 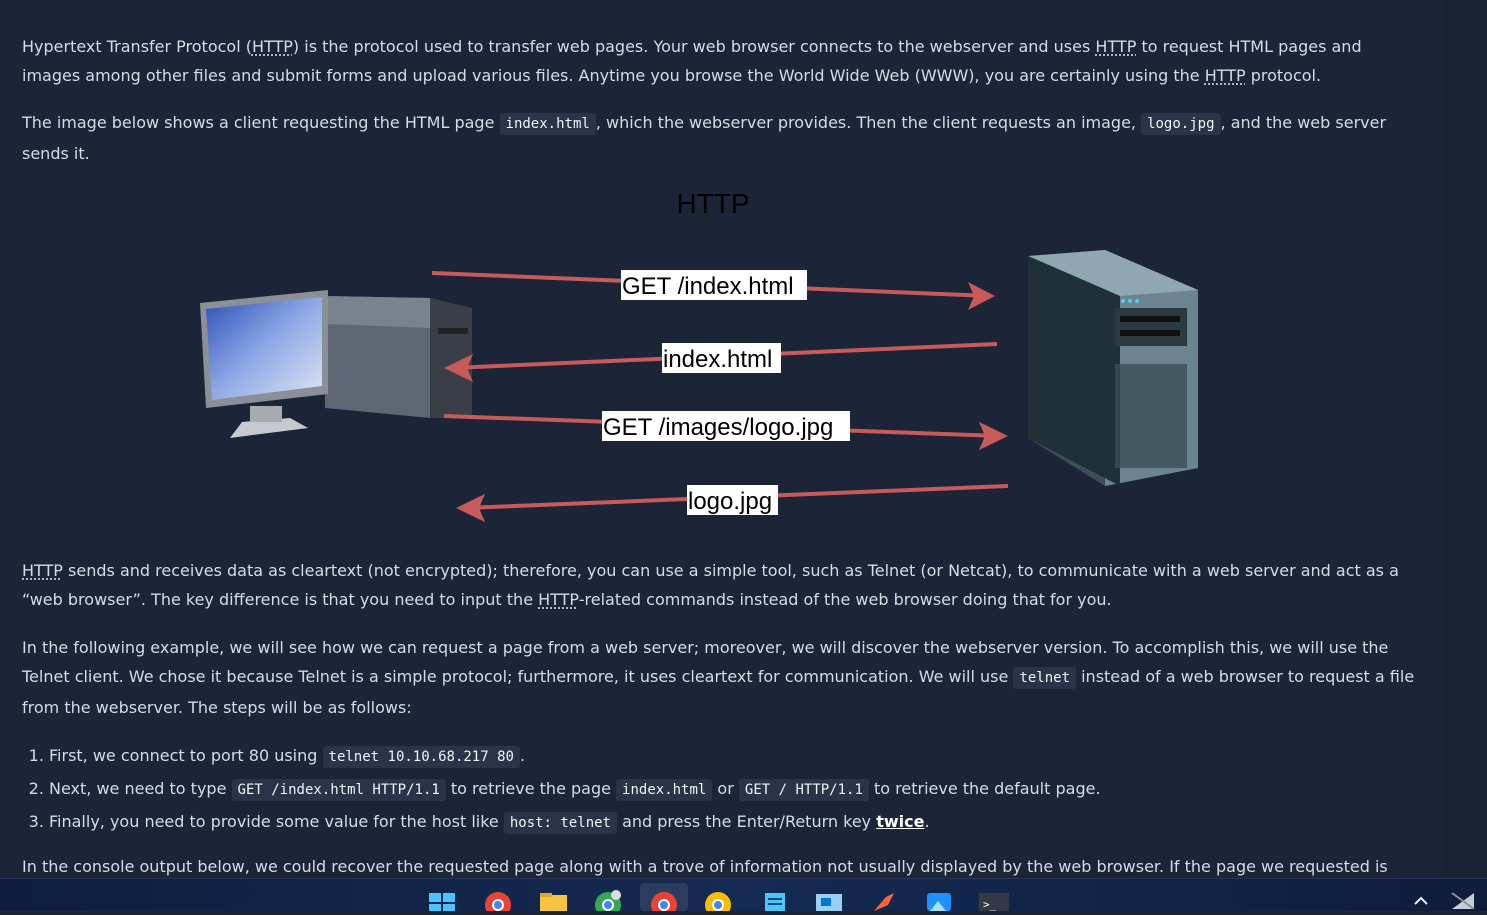 I want to click on chrome-icon, so click(x=498, y=900).